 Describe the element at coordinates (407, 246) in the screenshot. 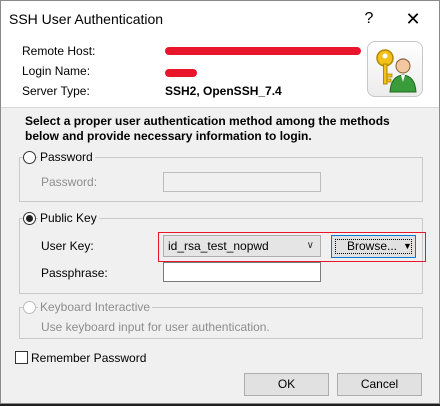

I see `caret-down-icon: ▼` at that location.